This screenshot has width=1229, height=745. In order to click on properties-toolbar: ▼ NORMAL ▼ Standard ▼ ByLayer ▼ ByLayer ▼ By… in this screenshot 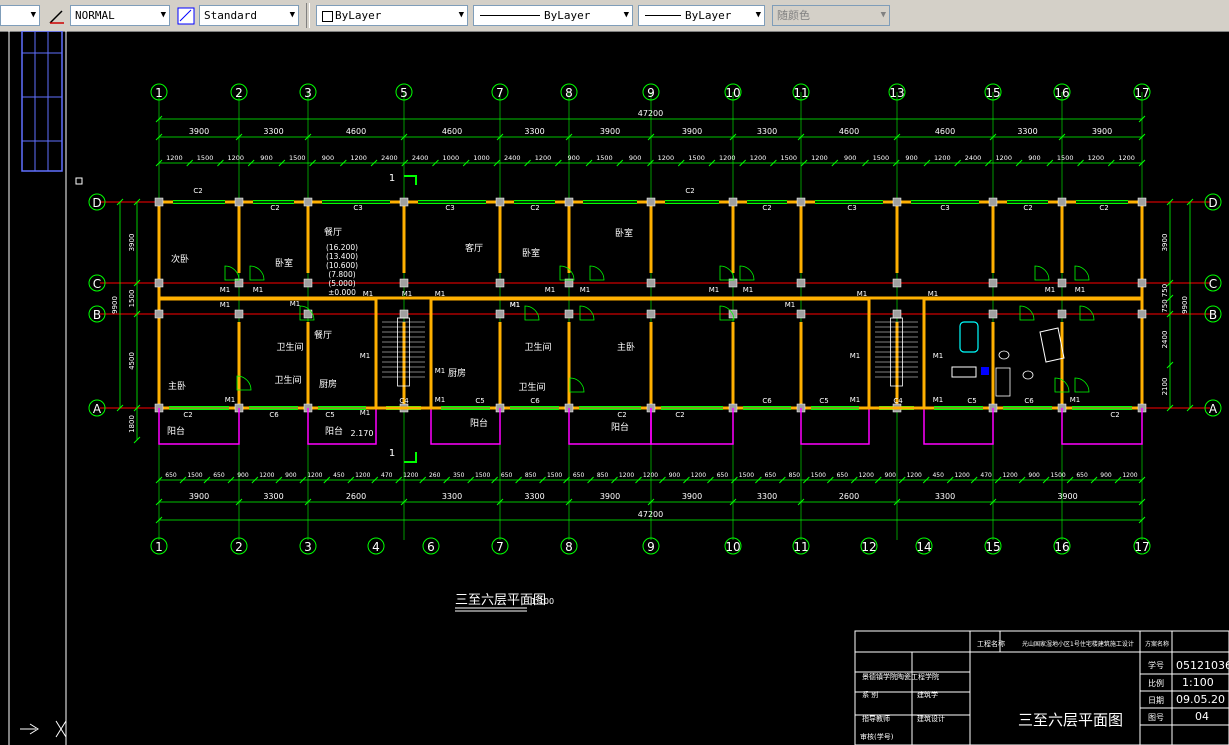, I will do `click(614, 16)`.